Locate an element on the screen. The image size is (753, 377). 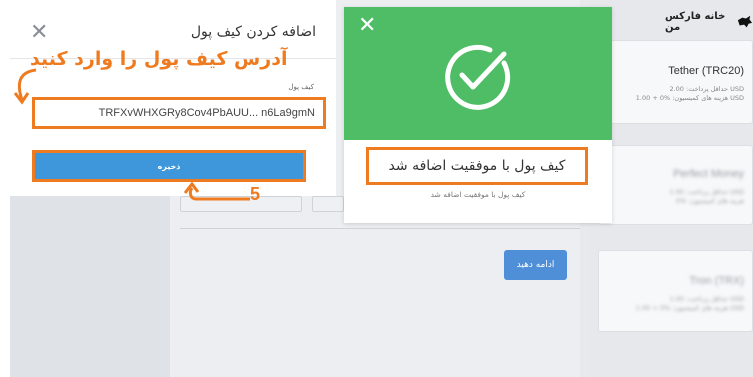
annotation-enter-address: آدرس کیف پول را وارد کنید is located at coordinates (159, 59).